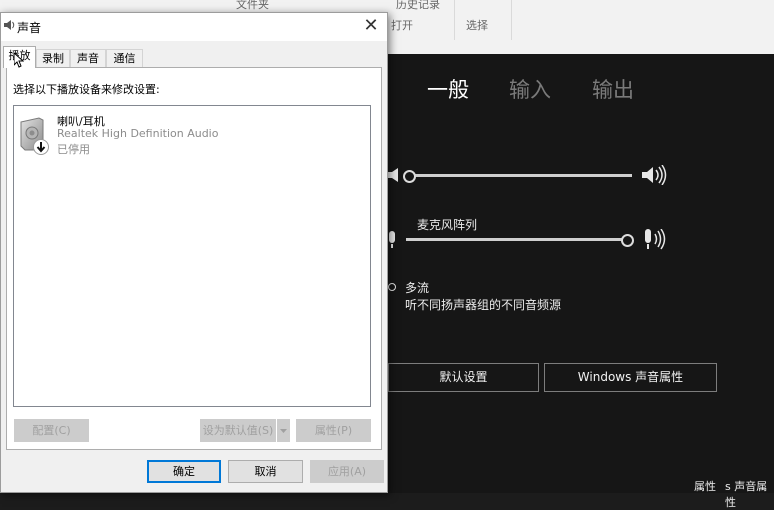 The image size is (774, 510). I want to click on instruction-text: 选择以下播放设备来修改设置:, so click(86, 89).